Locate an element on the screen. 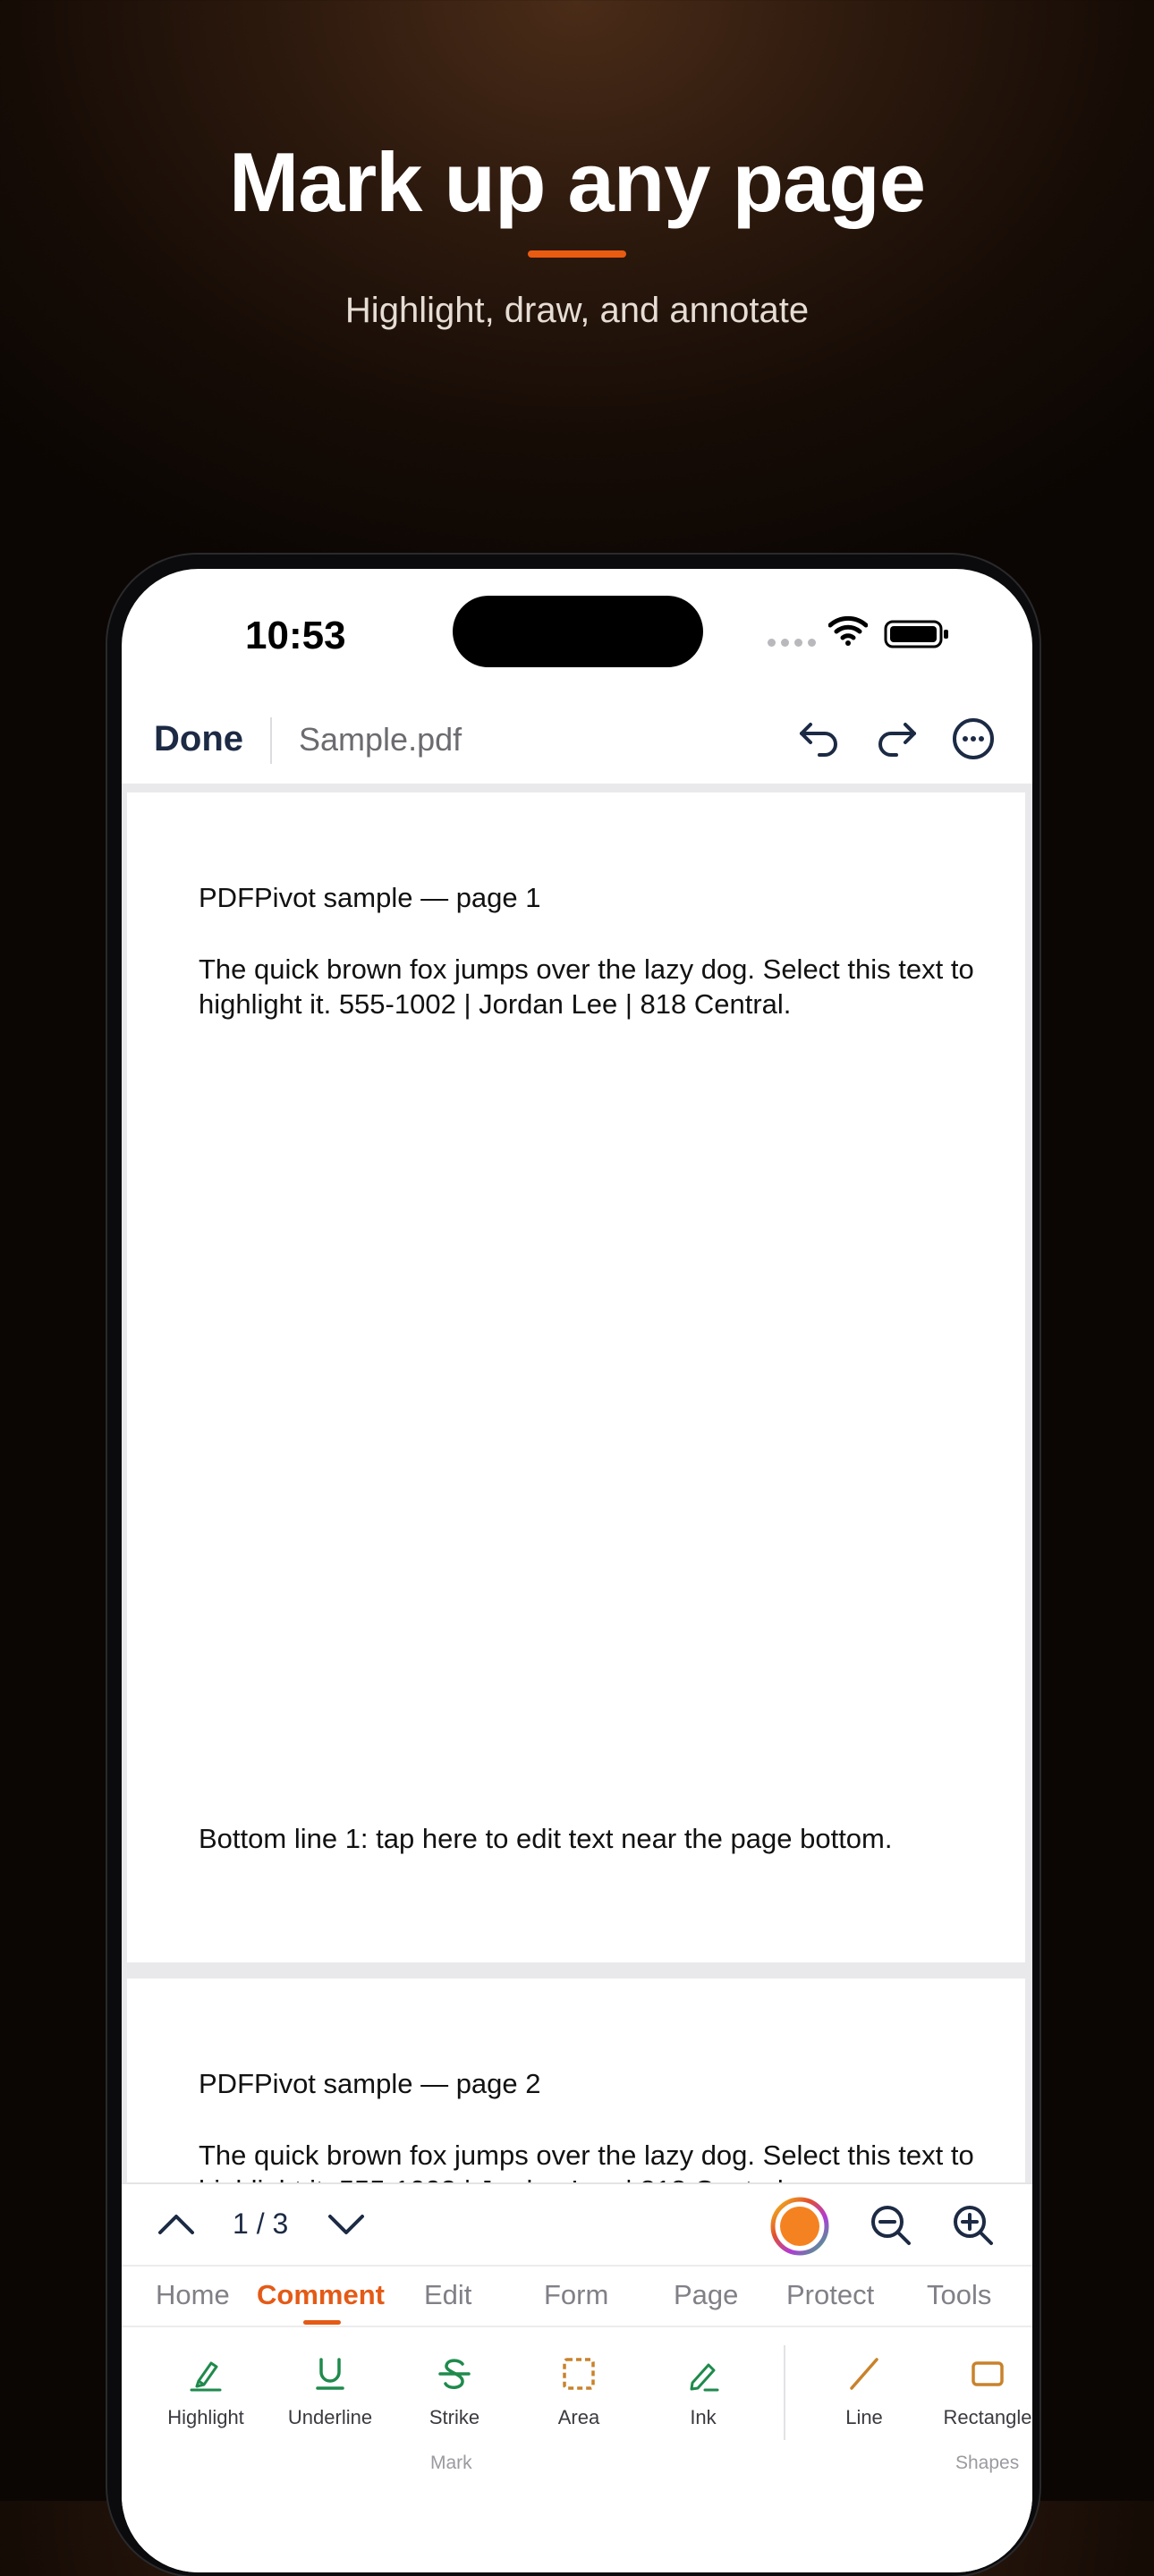  pen-icon is located at coordinates (704, 2377).